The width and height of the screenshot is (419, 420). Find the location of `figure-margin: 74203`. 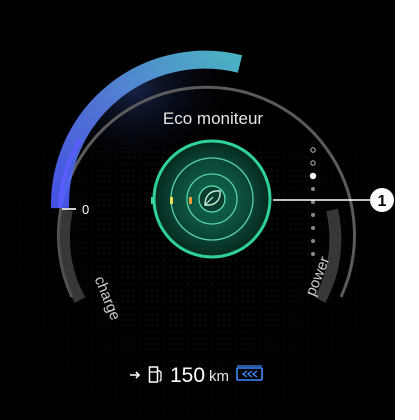

figure-margin: 74203 is located at coordinates (407, 210).